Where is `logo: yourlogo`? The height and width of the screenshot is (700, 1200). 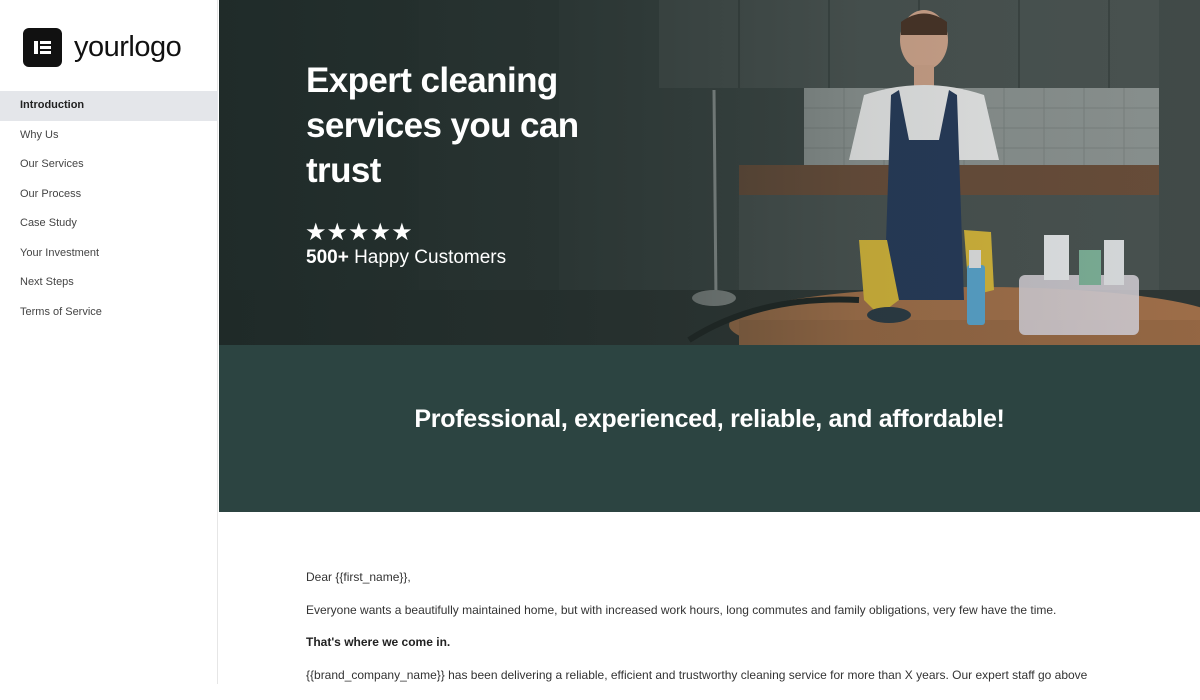 logo: yourlogo is located at coordinates (102, 47).